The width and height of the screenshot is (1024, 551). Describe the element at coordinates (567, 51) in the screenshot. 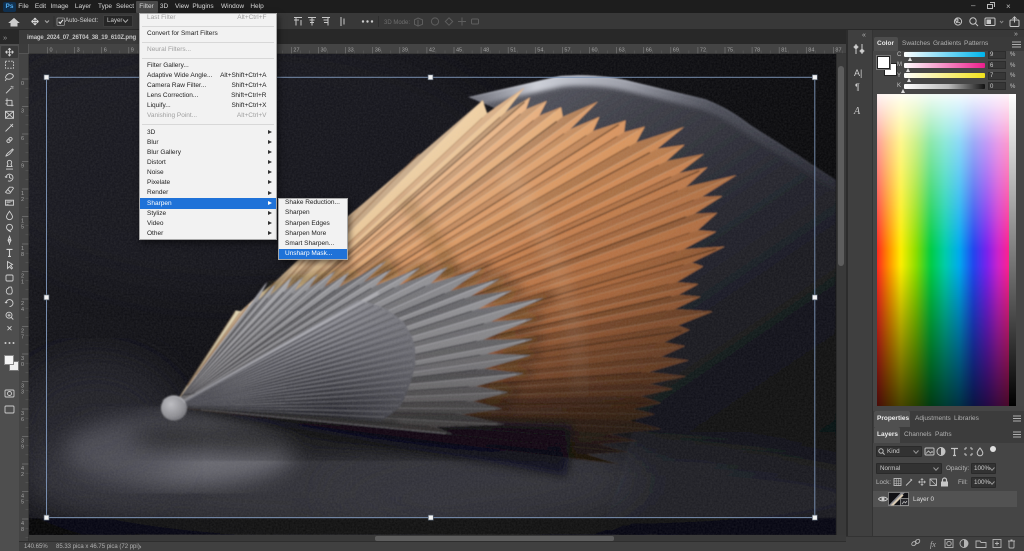

I see `svg-text: 57` at that location.